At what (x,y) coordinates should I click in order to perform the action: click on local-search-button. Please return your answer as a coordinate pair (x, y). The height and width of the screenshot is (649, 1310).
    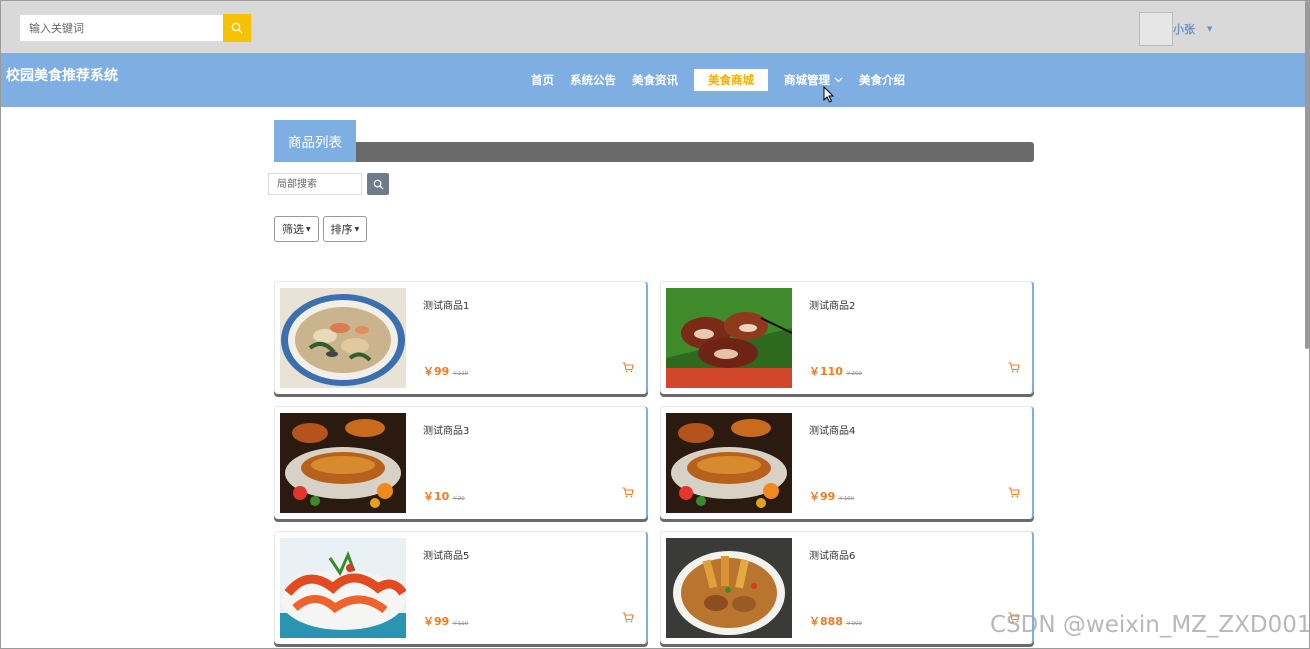
    Looking at the image, I should click on (378, 184).